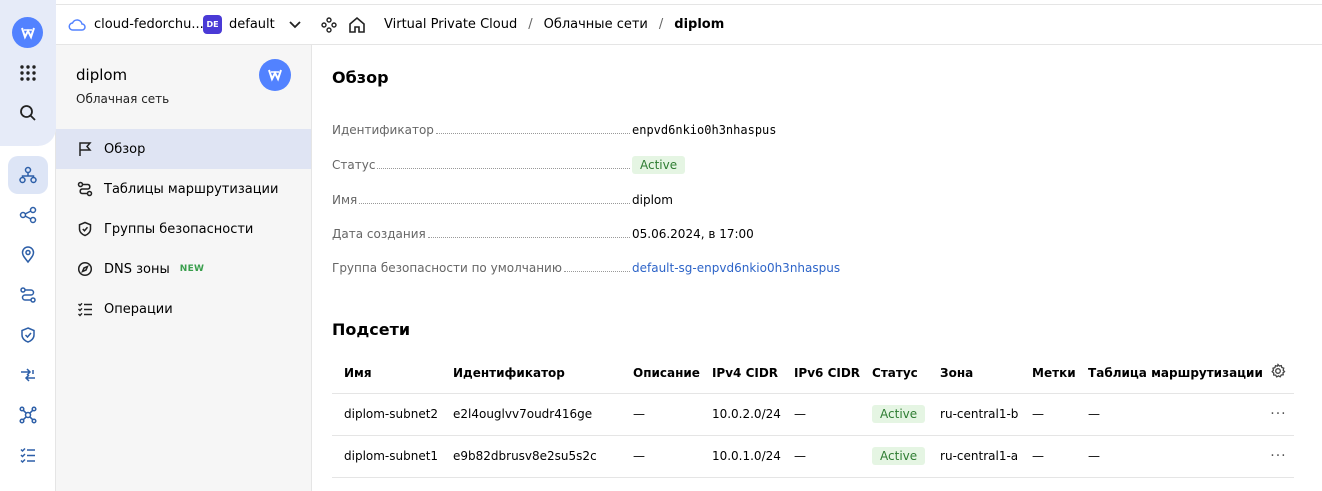 Image resolution: width=1322 pixels, height=491 pixels. Describe the element at coordinates (28, 113) in the screenshot. I see `search-icon` at that location.